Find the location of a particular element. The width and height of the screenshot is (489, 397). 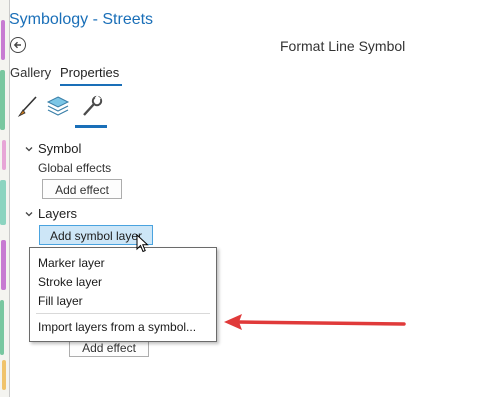

icon-tab-active-indicator is located at coordinates (91, 126).